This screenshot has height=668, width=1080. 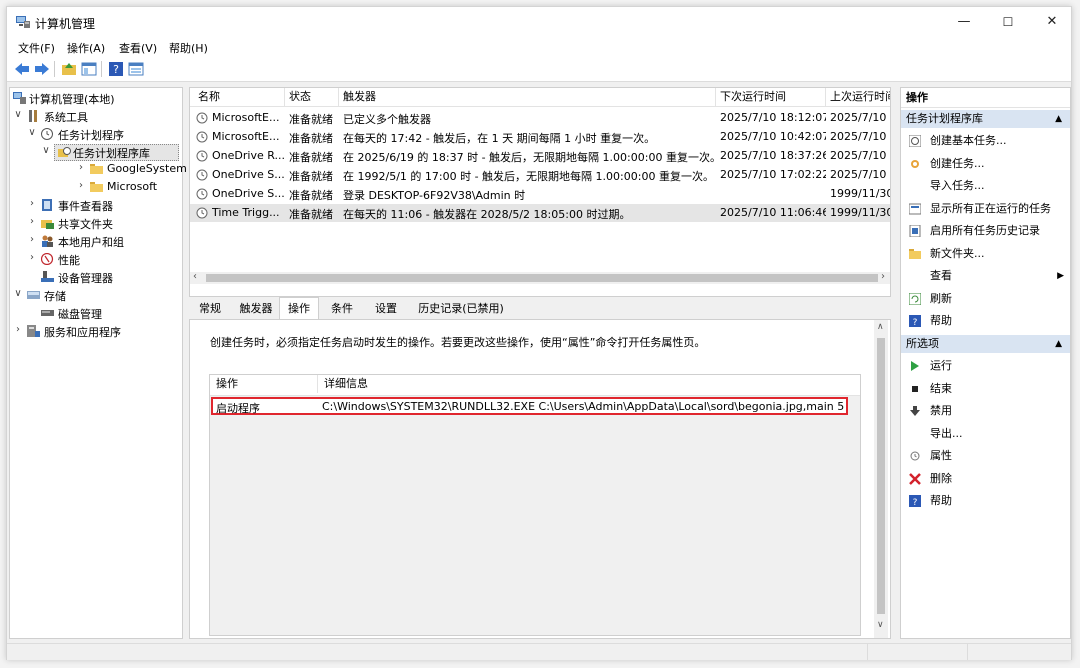 I want to click on run-icon, so click(x=915, y=366).